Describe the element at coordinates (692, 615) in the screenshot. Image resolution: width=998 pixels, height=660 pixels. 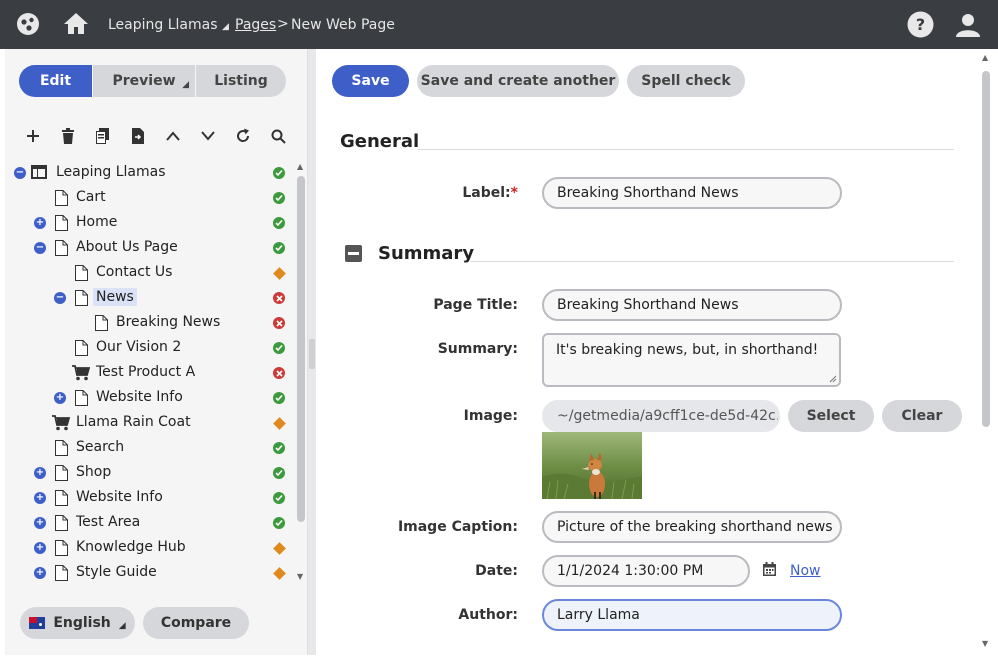
I see `author-input: Larry Llama` at that location.